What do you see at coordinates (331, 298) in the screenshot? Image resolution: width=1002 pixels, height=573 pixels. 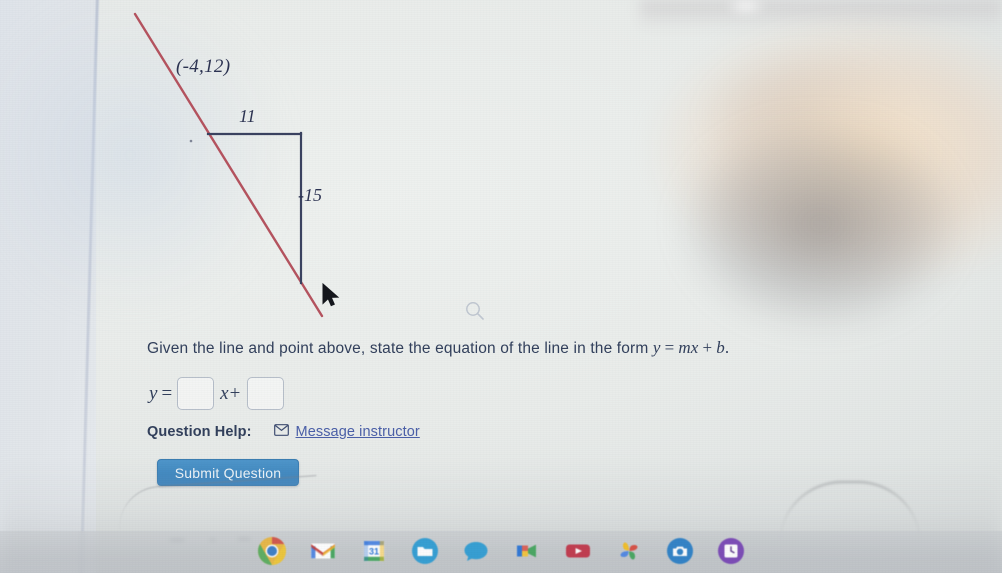 I see `mouse-cursor` at bounding box center [331, 298].